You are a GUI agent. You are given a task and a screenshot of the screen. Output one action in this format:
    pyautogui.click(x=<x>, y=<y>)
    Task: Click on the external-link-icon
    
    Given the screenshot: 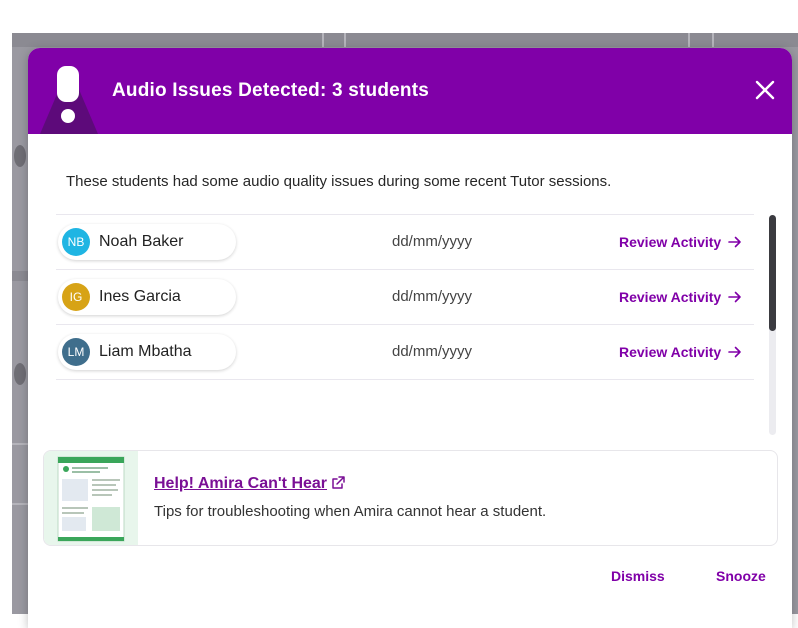 What is the action you would take?
    pyautogui.click(x=338, y=483)
    